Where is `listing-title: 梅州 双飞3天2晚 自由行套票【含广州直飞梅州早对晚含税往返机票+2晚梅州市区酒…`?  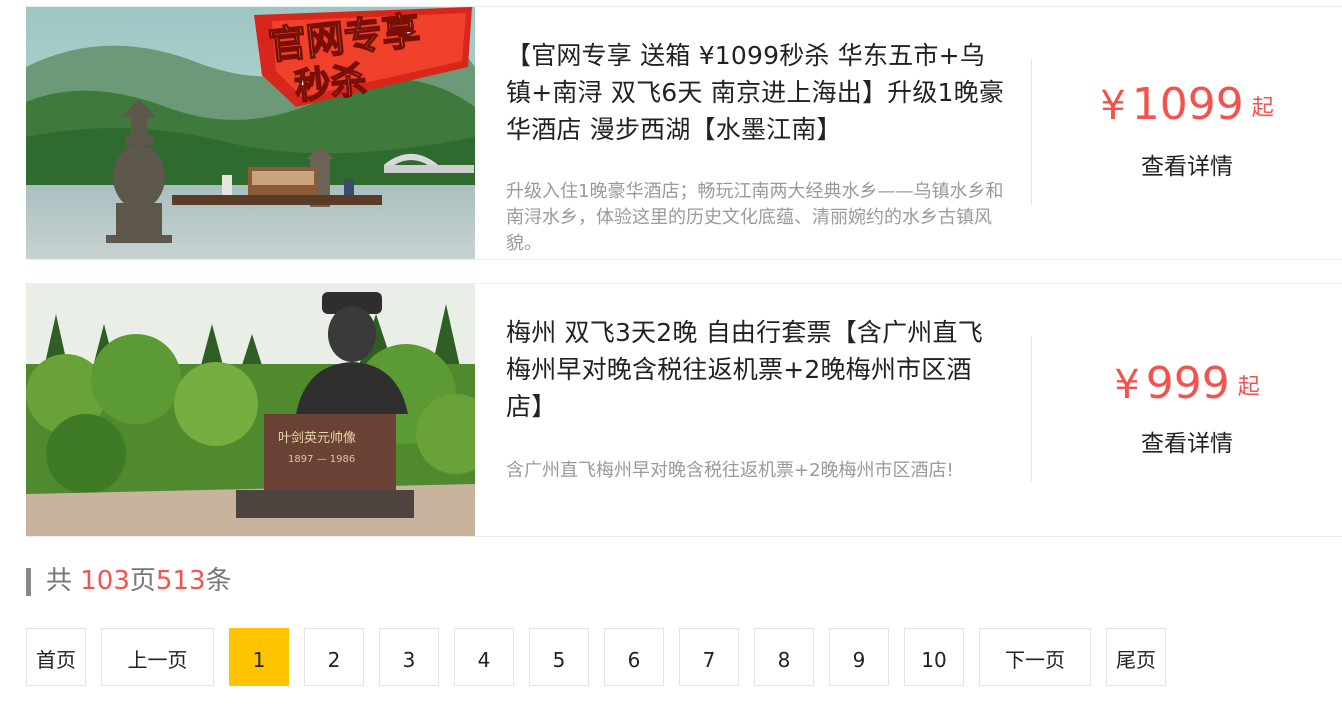 listing-title: 梅州 双飞3天2晚 自由行套票【含广州直飞梅州早对晚含税往返机票+2晚梅州市区酒… is located at coordinates (756, 369).